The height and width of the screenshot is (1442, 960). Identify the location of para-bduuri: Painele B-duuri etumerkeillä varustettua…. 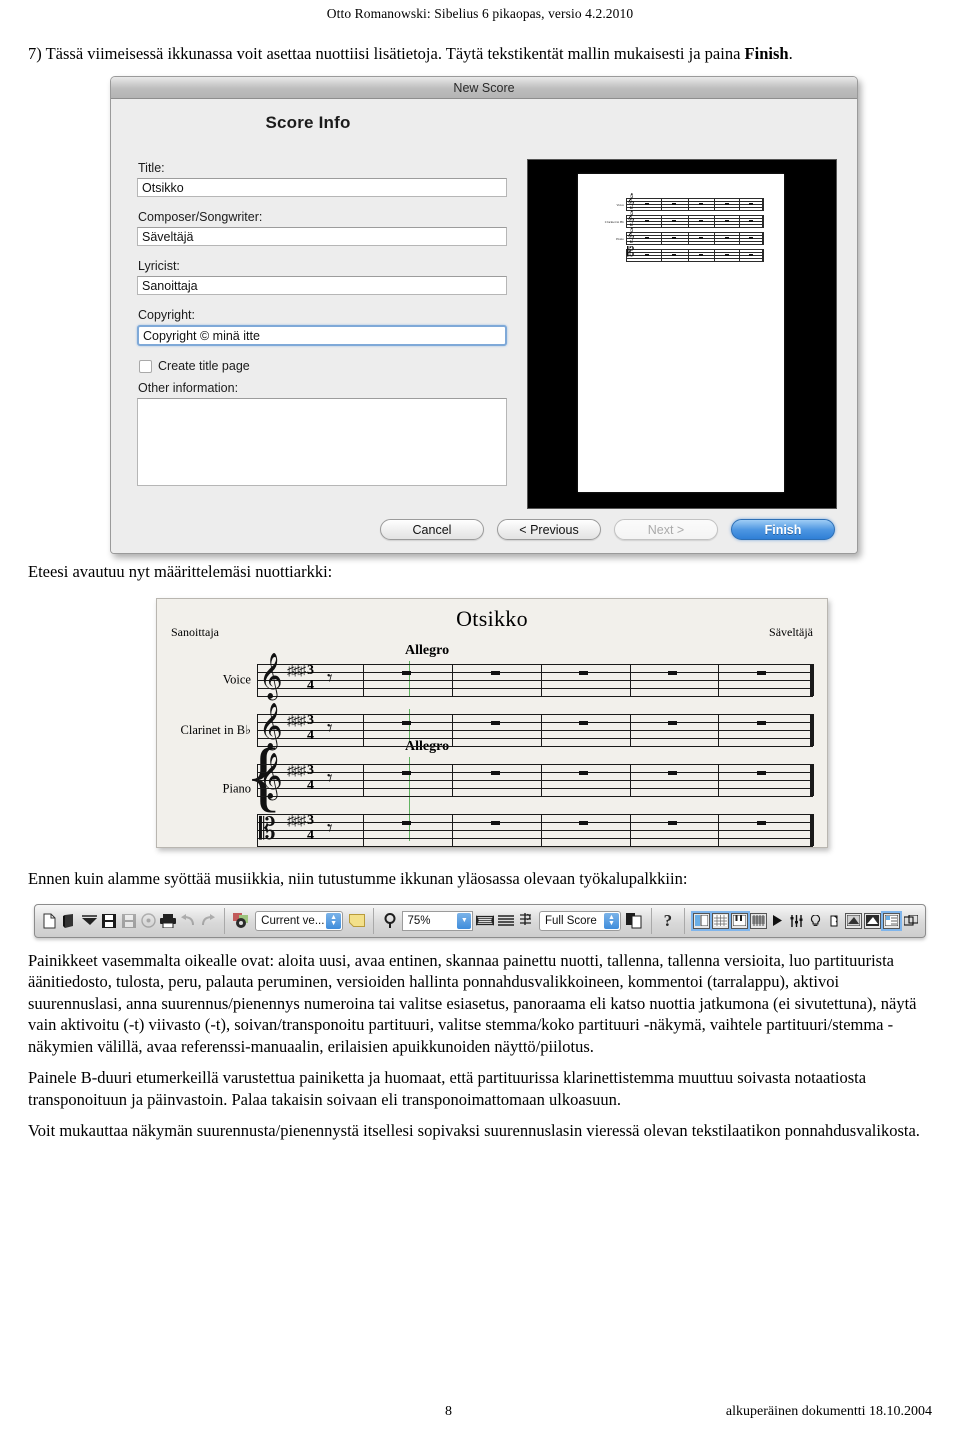
(447, 1088).